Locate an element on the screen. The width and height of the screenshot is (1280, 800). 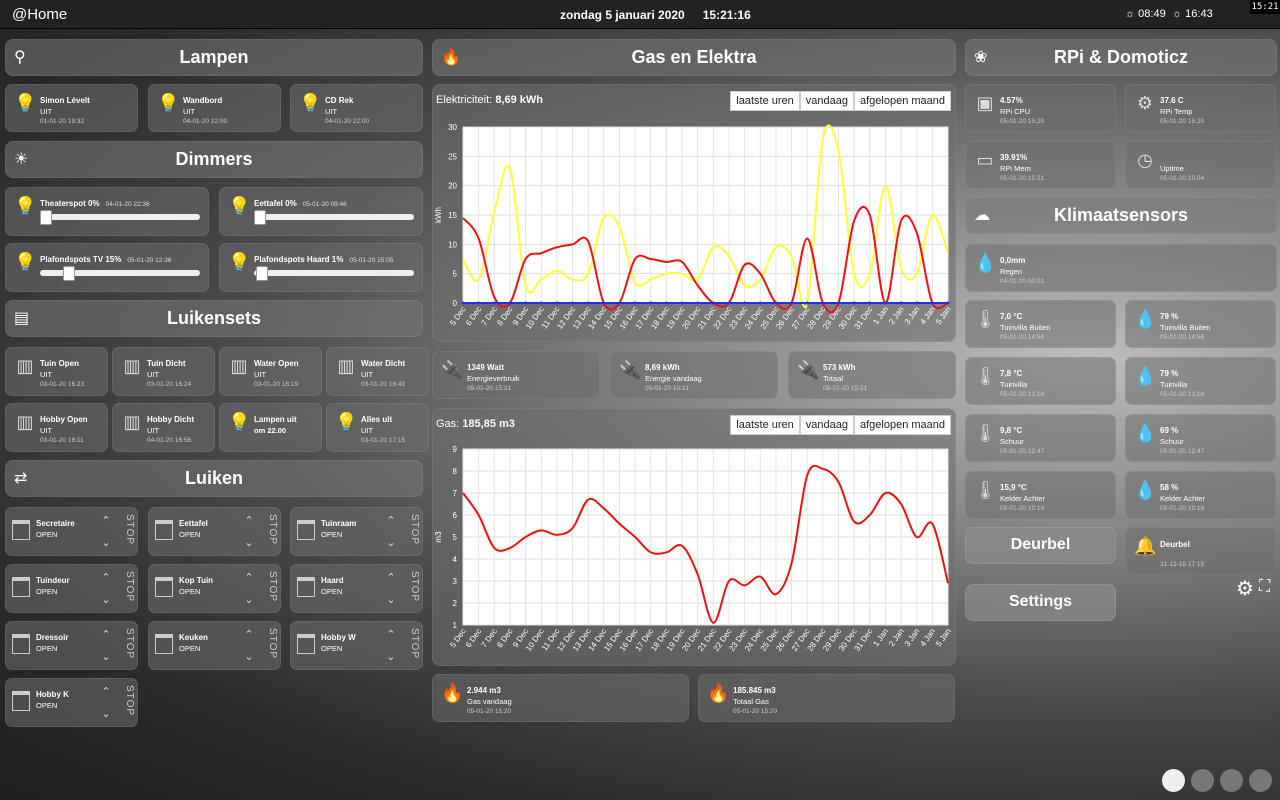
header-lampen: ⚲ Lampen is located at coordinates (214, 57).